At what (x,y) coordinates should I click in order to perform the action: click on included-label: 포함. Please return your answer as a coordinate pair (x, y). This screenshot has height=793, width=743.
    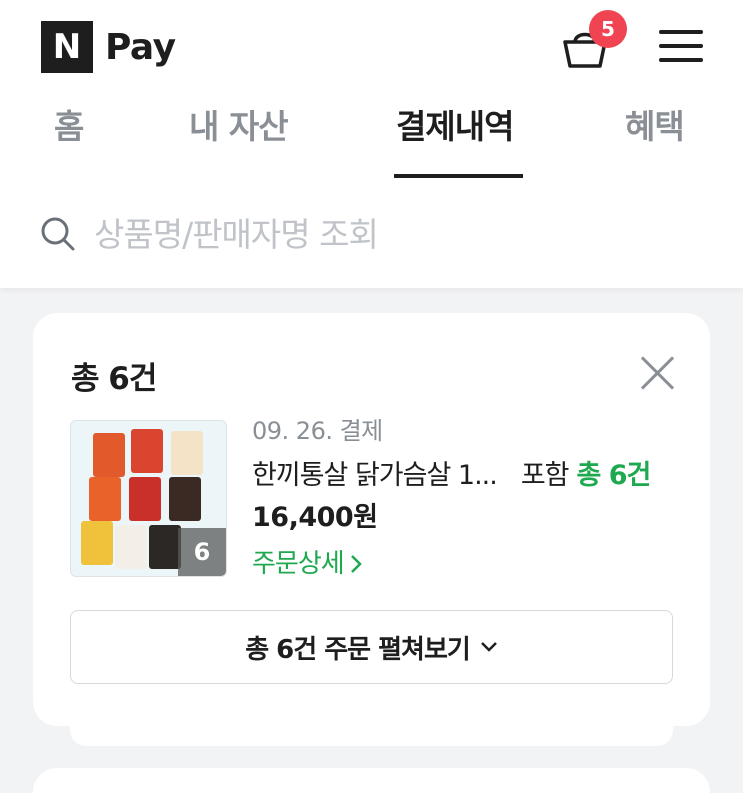
    Looking at the image, I should click on (545, 475).